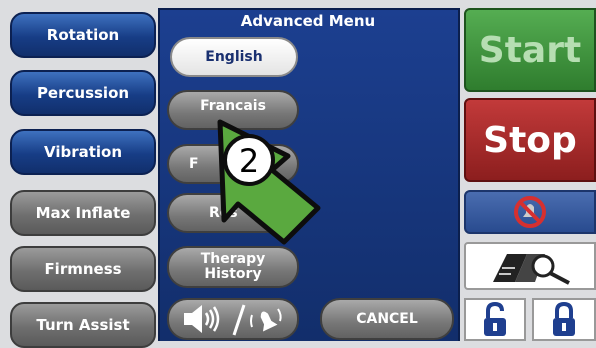 The height and width of the screenshot is (348, 596). I want to click on percussion-label: Percussion, so click(83, 93).